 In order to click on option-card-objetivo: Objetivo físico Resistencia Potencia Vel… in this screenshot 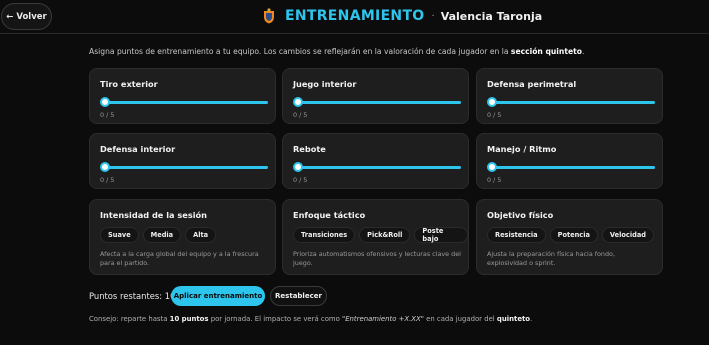, I will do `click(569, 237)`.